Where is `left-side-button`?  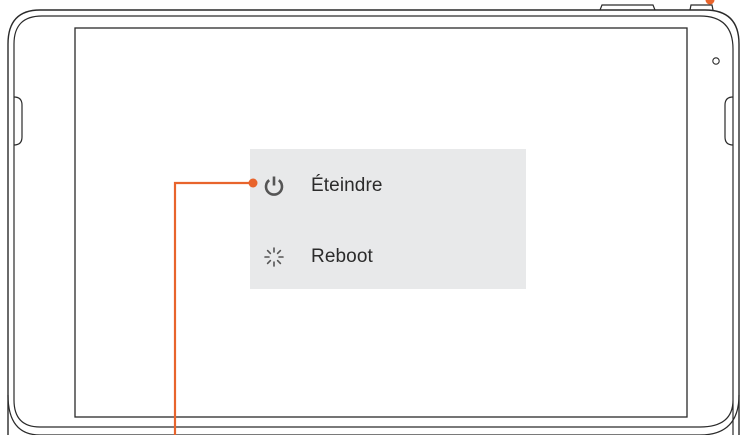
left-side-button is located at coordinates (18, 121).